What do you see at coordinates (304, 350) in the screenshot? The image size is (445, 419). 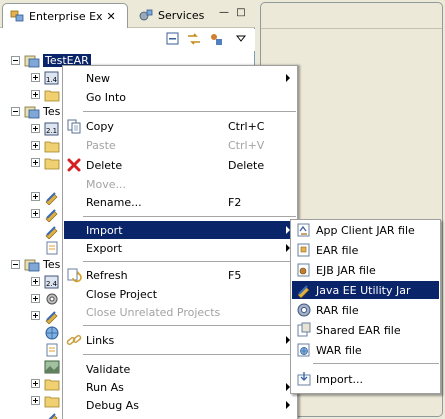 I see `war-file-icon` at bounding box center [304, 350].